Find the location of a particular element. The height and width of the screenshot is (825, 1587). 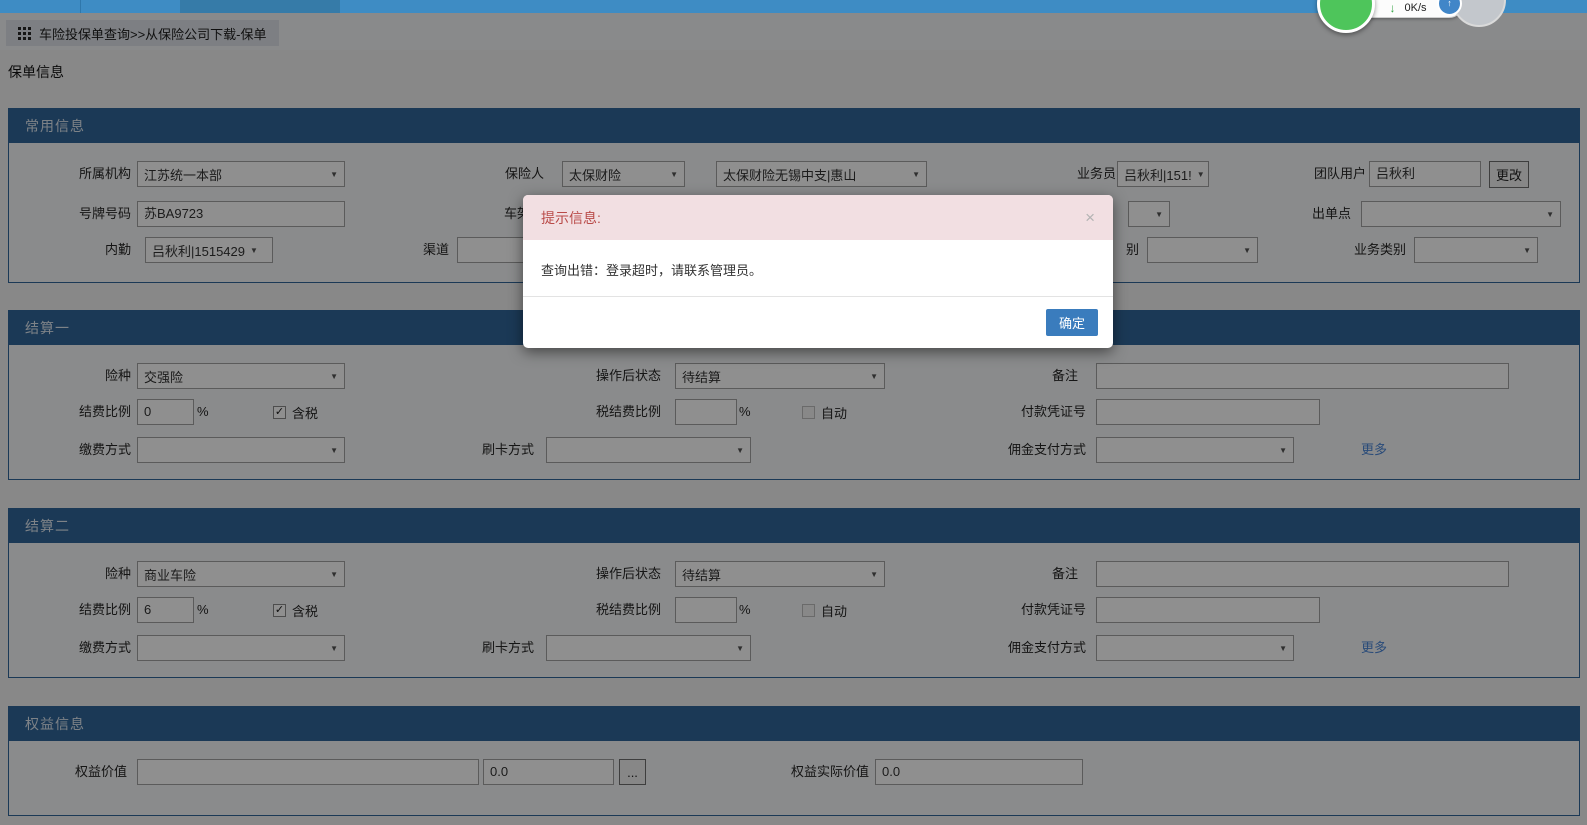

download-arrow-icon: ↓ is located at coordinates (1392, 8).